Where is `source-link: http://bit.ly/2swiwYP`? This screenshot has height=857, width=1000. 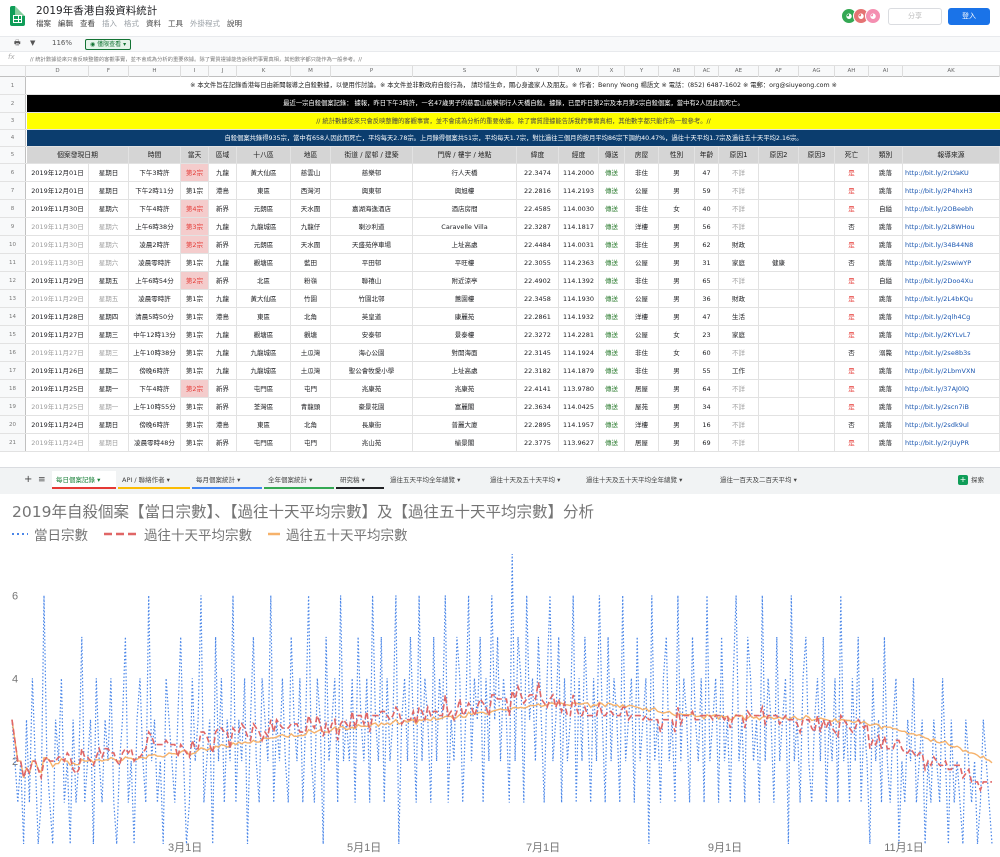 source-link: http://bit.ly/2swiwYP is located at coordinates (951, 262).